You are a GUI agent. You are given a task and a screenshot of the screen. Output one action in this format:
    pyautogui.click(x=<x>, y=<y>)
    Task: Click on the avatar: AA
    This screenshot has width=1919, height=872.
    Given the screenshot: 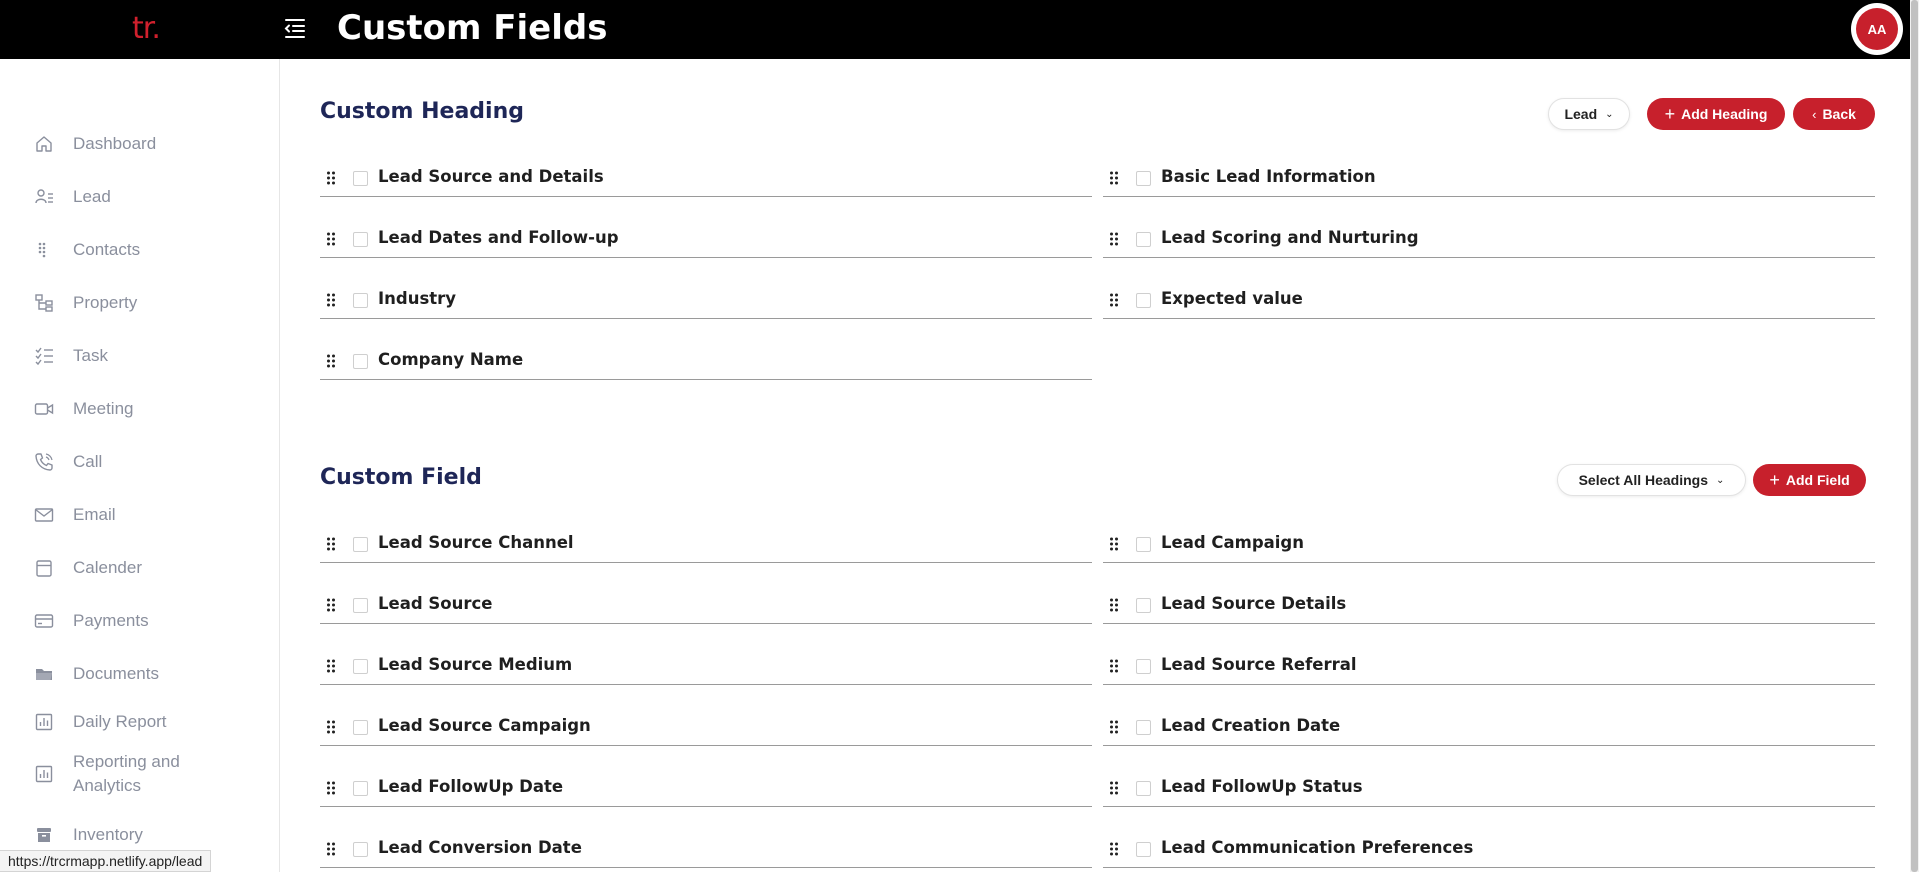 What is the action you would take?
    pyautogui.click(x=1877, y=29)
    